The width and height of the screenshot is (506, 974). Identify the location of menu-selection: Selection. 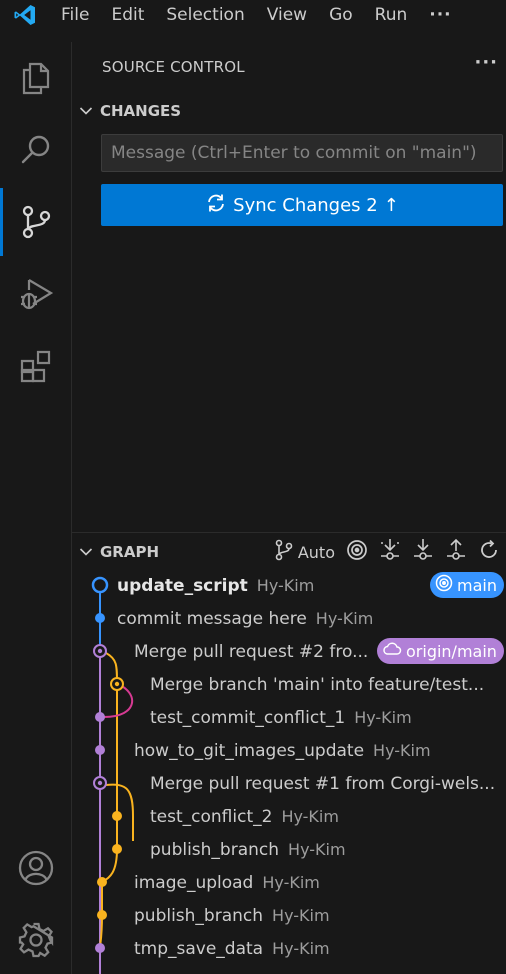
(205, 15).